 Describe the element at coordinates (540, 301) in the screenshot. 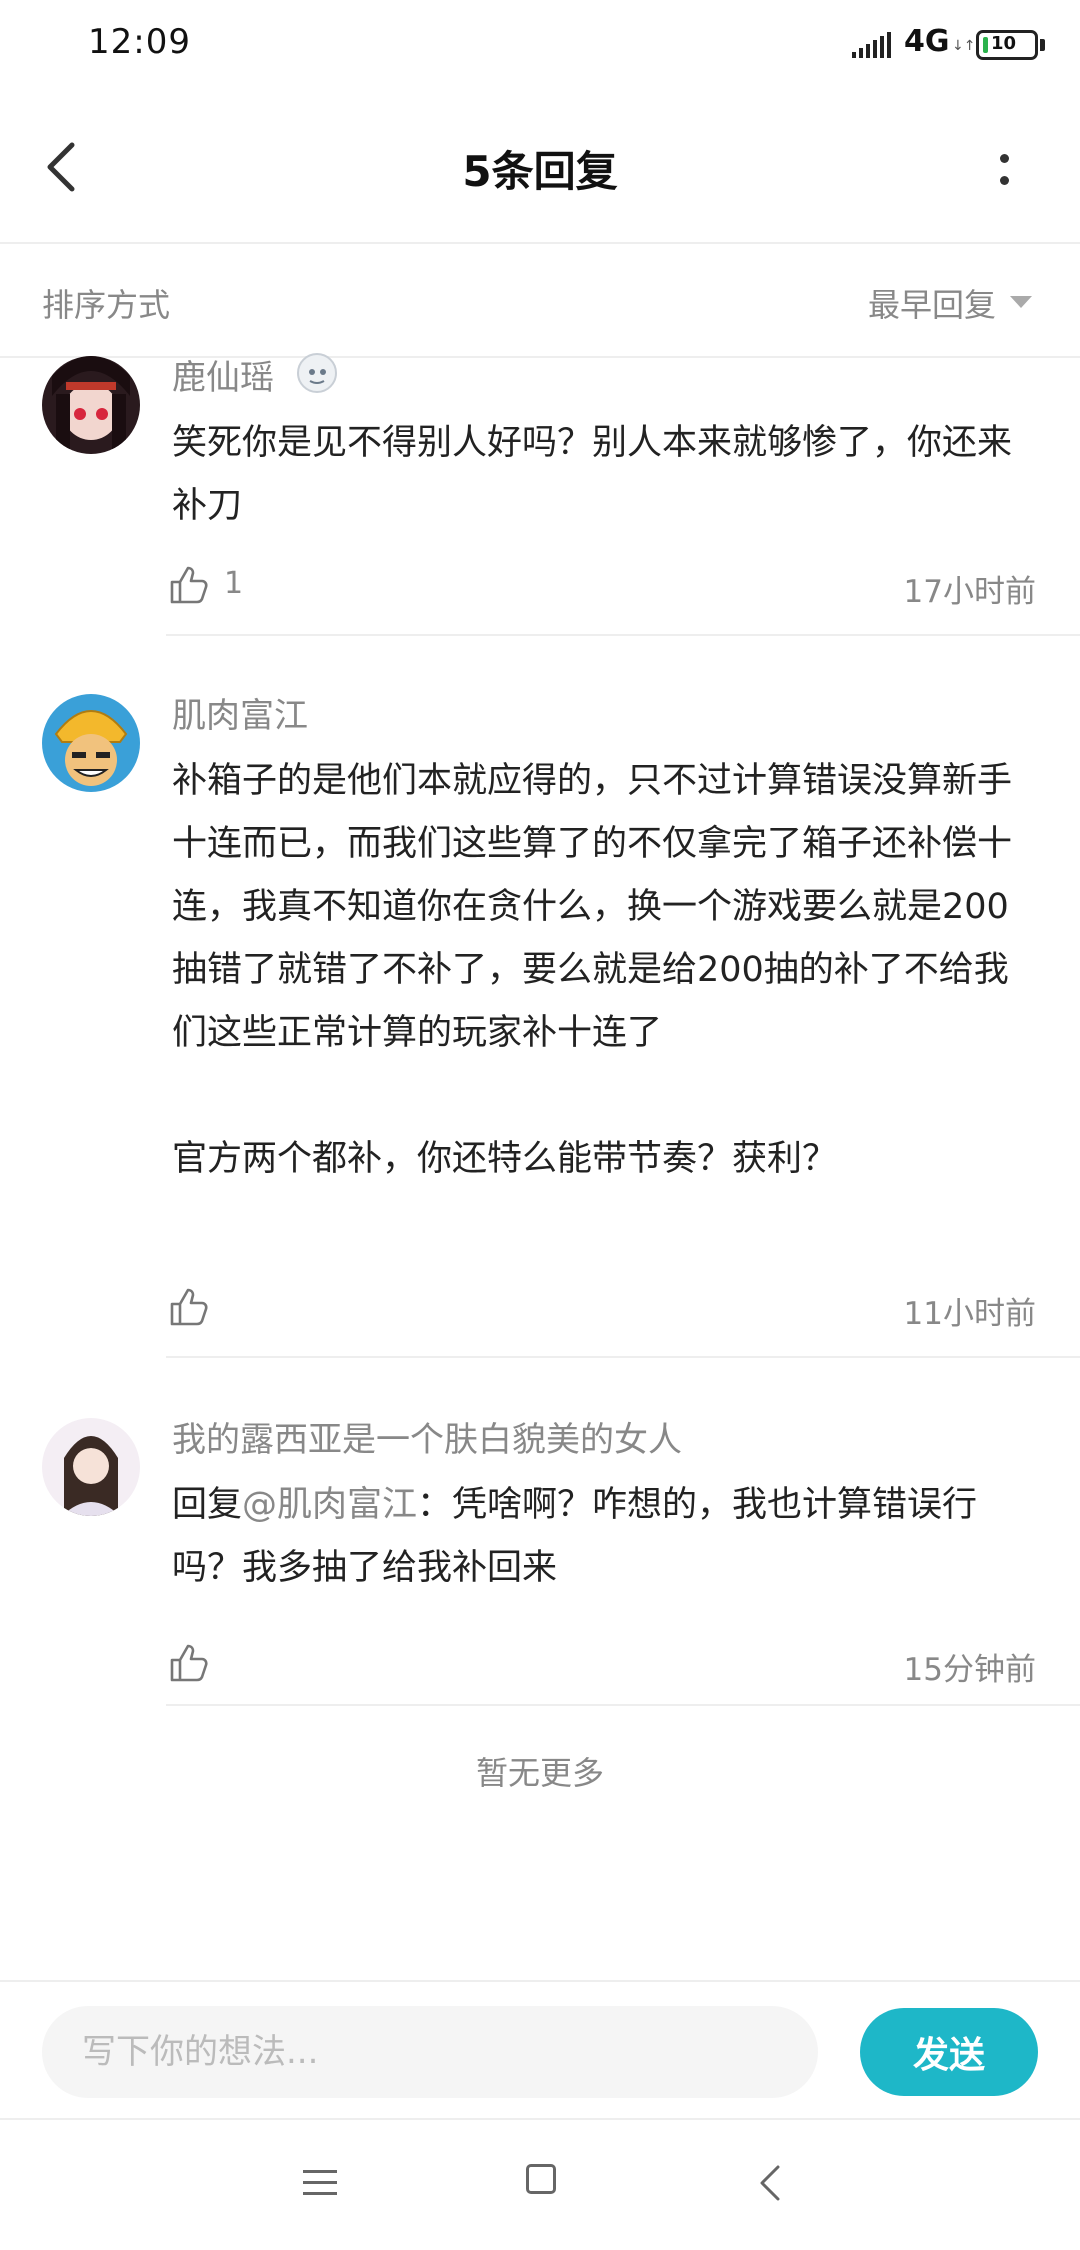

I see `sort-bar: 排序方式 最早回复` at that location.